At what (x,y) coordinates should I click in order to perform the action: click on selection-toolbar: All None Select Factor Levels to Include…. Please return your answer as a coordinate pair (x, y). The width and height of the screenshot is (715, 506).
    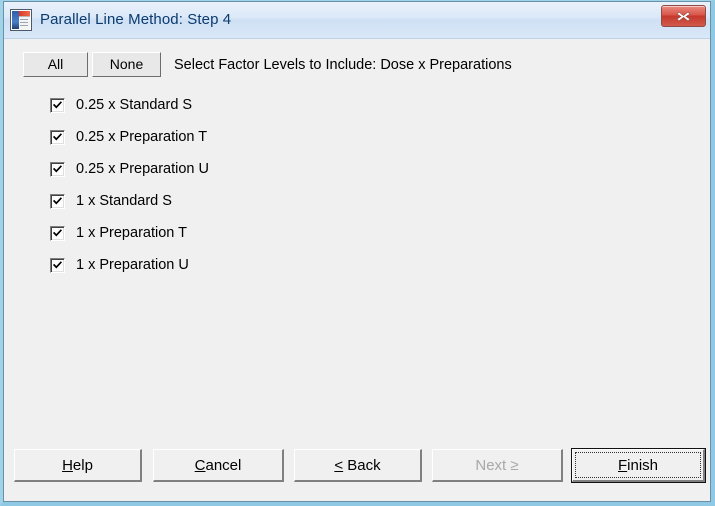
    Looking at the image, I should click on (267, 64).